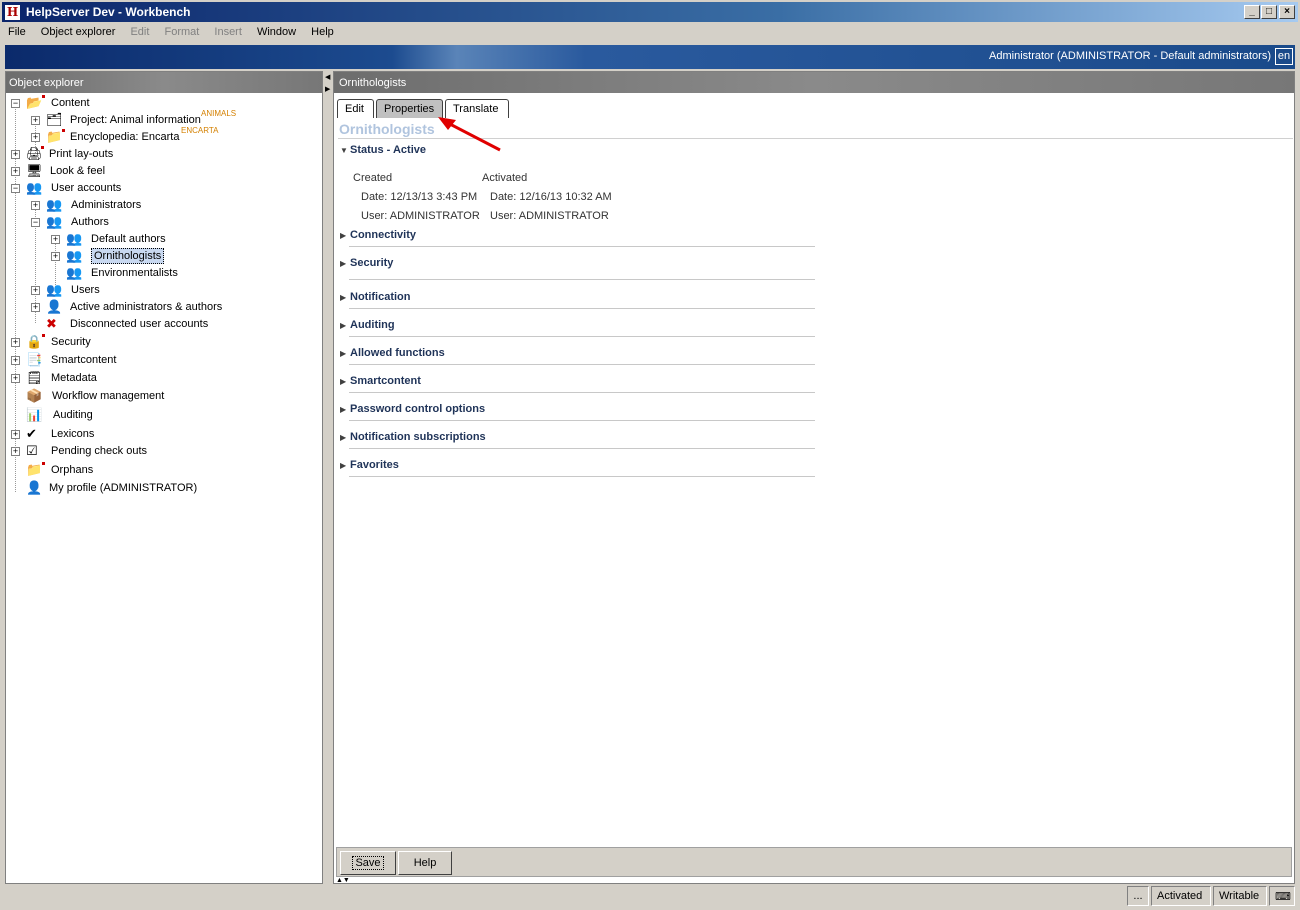 The width and height of the screenshot is (1300, 910). What do you see at coordinates (551, 197) in the screenshot?
I see `activated-date: Date: 12/16/13 10:32 AM` at bounding box center [551, 197].